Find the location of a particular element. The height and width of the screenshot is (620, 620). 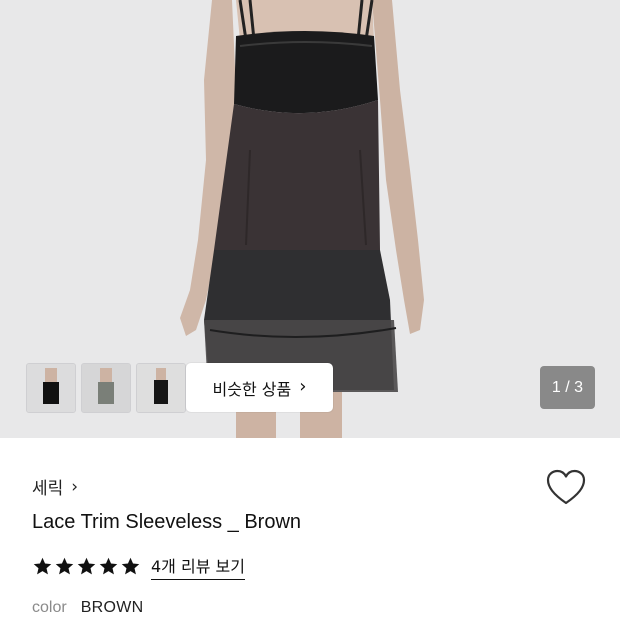

brand-name: 세릭 is located at coordinates (48, 489).